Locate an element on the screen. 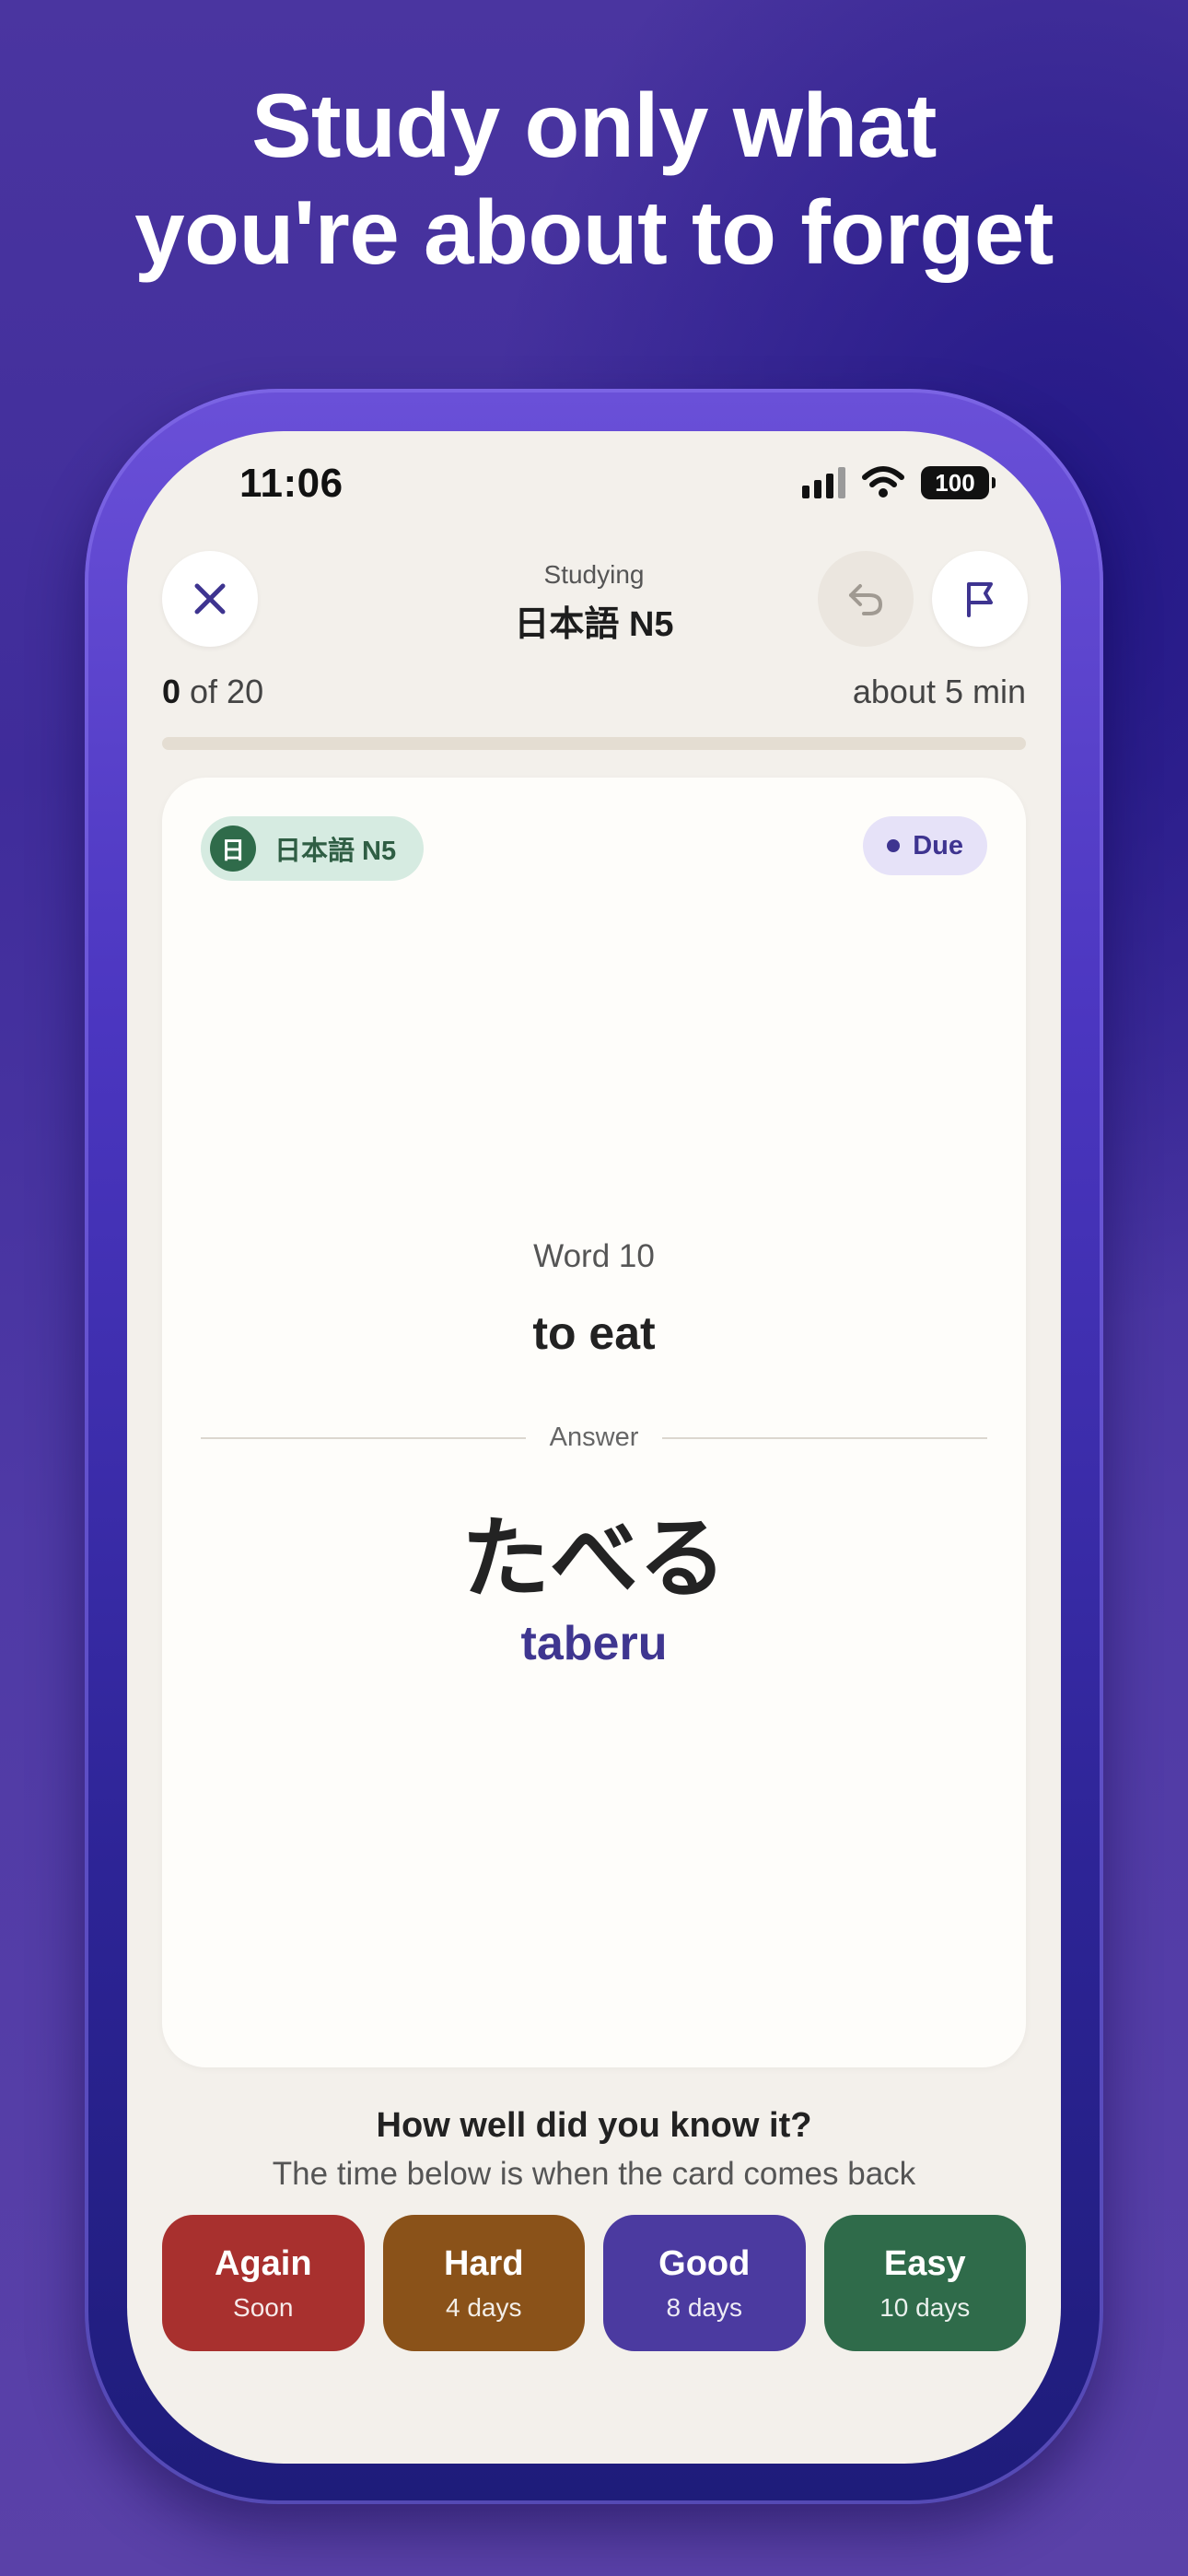 Image resolution: width=1188 pixels, height=2576 pixels. headline: Study only what you're about to forget is located at coordinates (594, 179).